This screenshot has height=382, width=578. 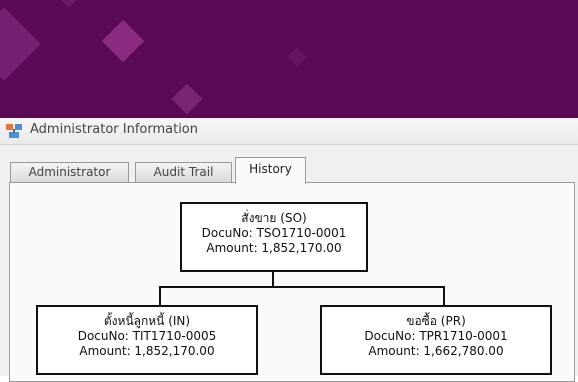 What do you see at coordinates (14, 131) in the screenshot?
I see `window-app-icon` at bounding box center [14, 131].